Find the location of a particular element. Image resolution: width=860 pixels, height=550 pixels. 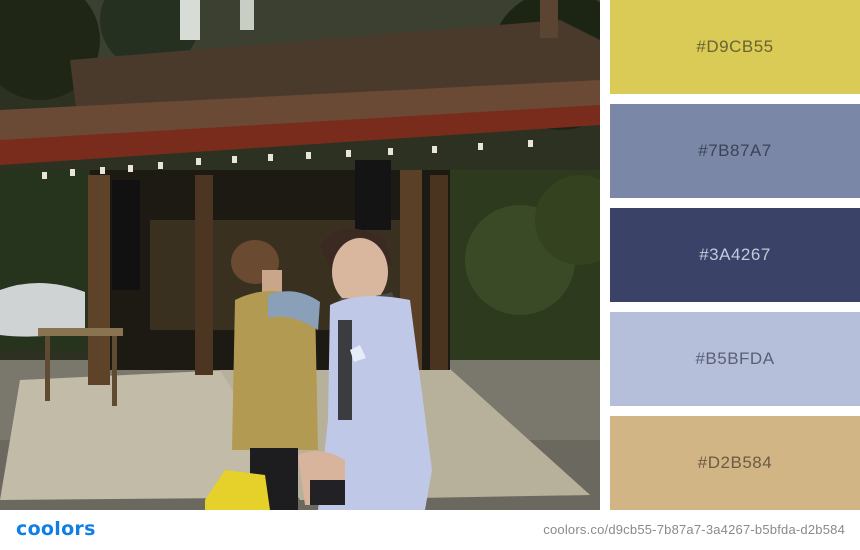

swatch-1-hex: #D9CB55 is located at coordinates (735, 46).